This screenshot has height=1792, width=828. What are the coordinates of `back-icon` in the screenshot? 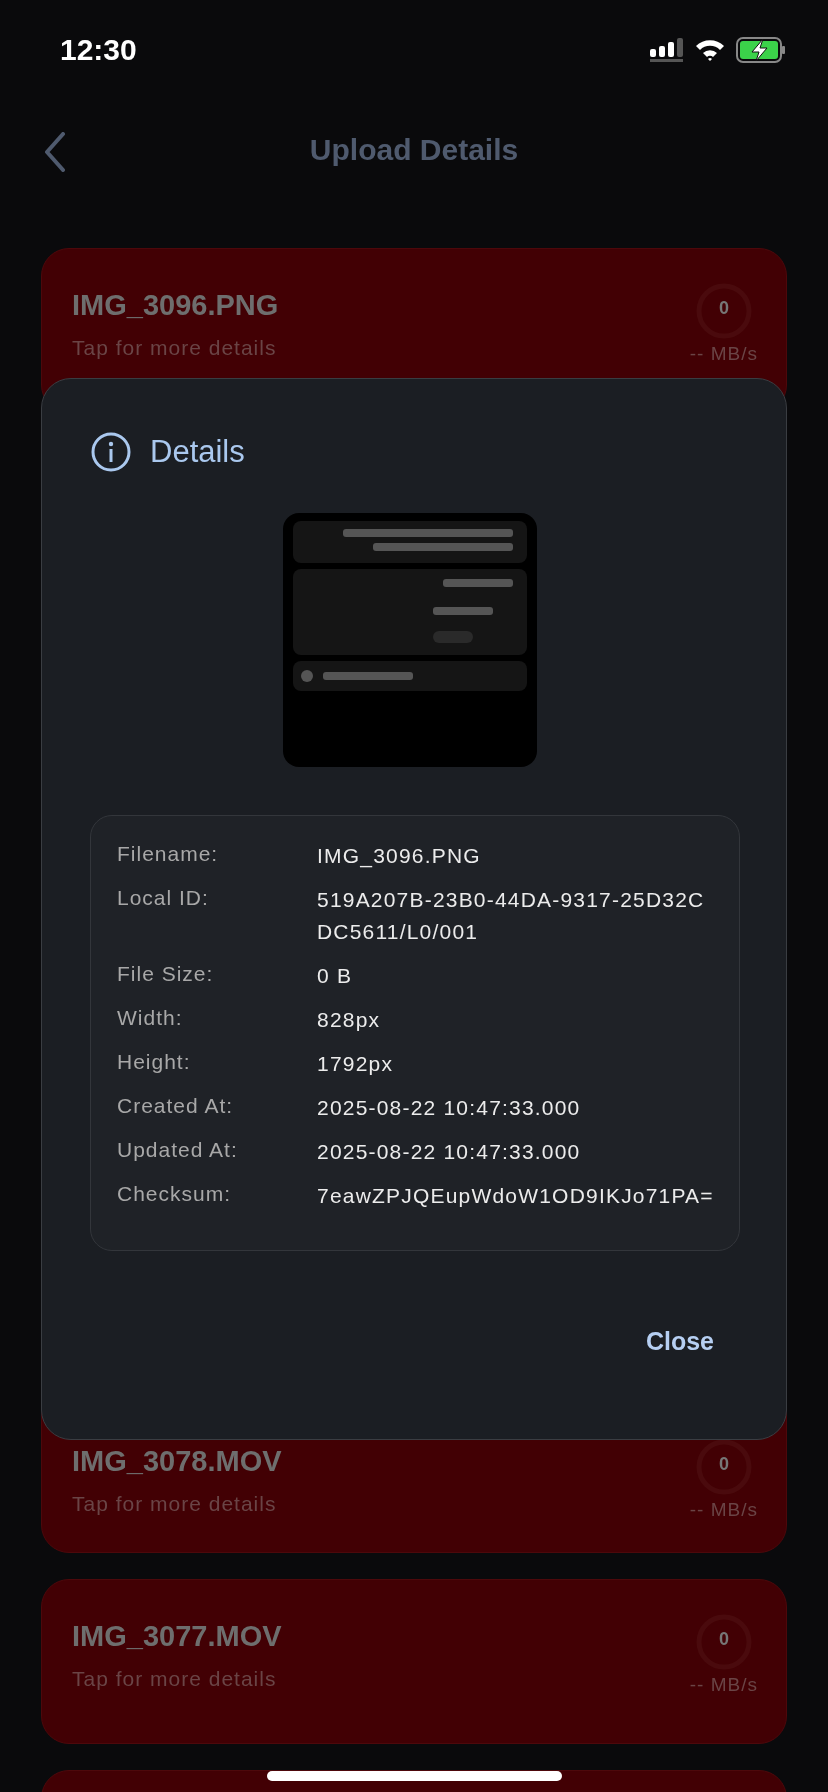 It's located at (55, 152).